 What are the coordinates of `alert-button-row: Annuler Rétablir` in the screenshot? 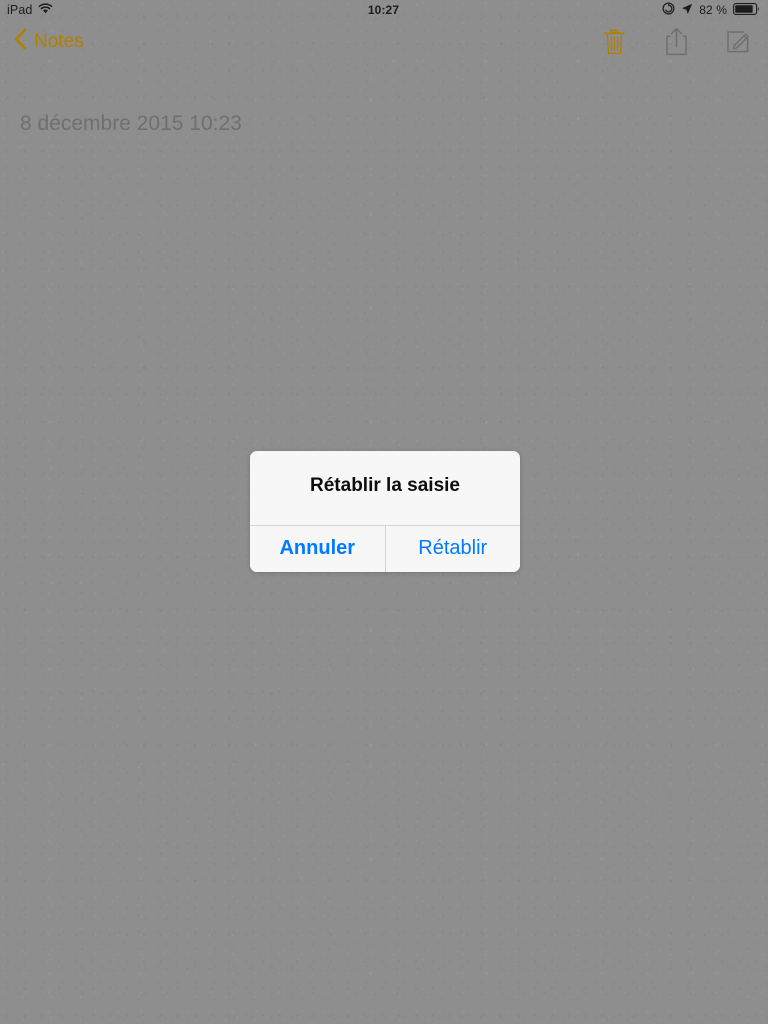 It's located at (385, 548).